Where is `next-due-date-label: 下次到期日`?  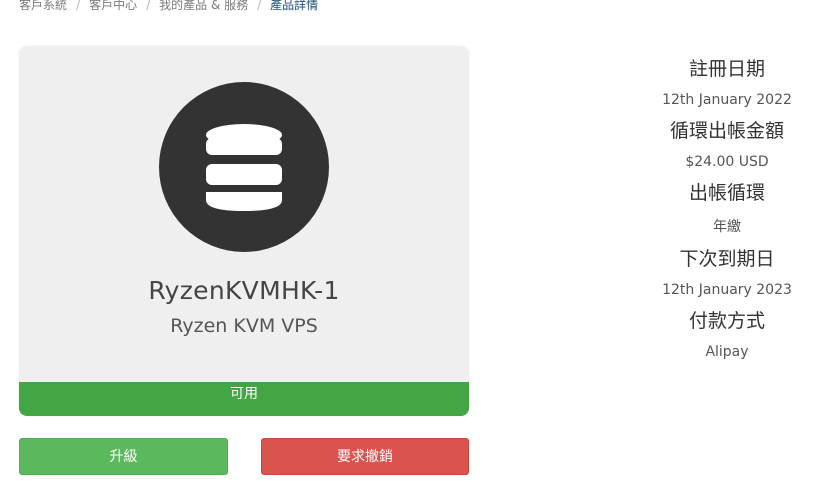
next-due-date-label: 下次到期日 is located at coordinates (727, 259).